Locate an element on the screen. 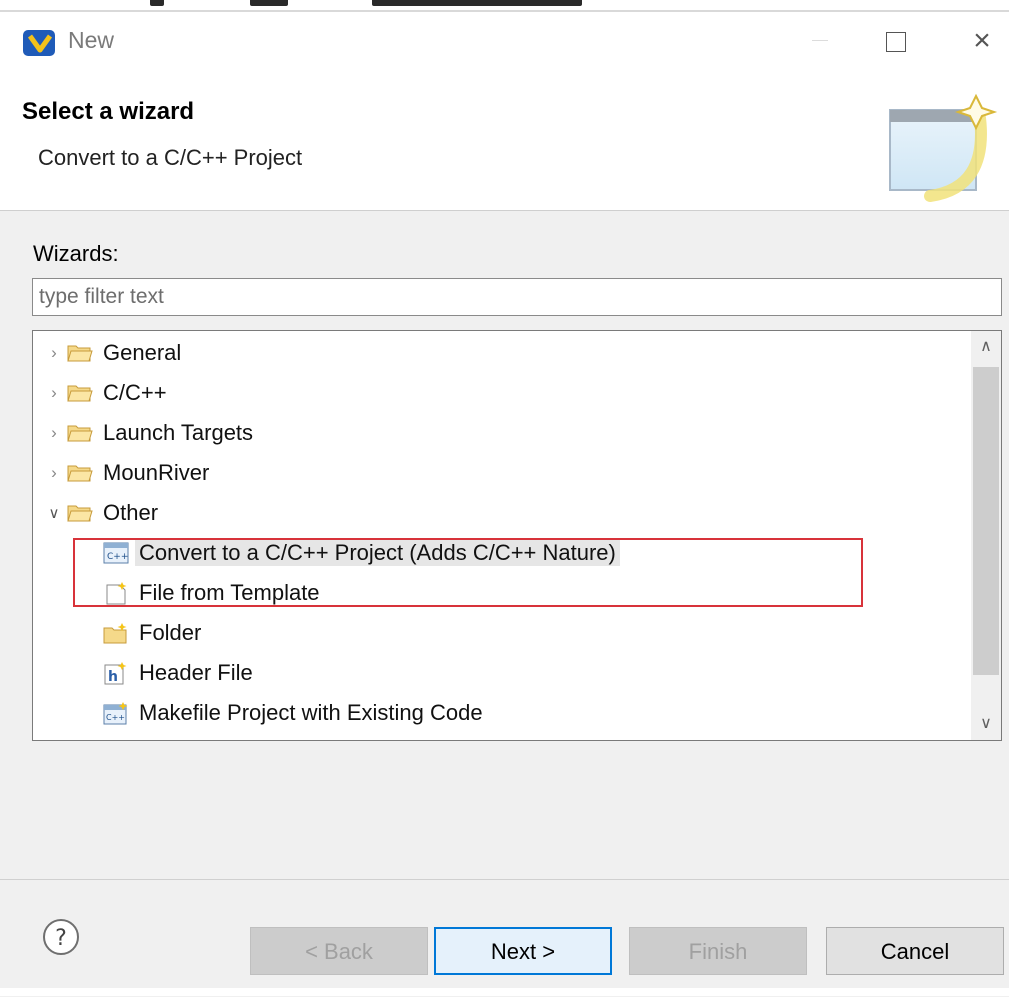 The height and width of the screenshot is (997, 1009). button-bar: ? < Back Next > Finish Cancel is located at coordinates (504, 938).